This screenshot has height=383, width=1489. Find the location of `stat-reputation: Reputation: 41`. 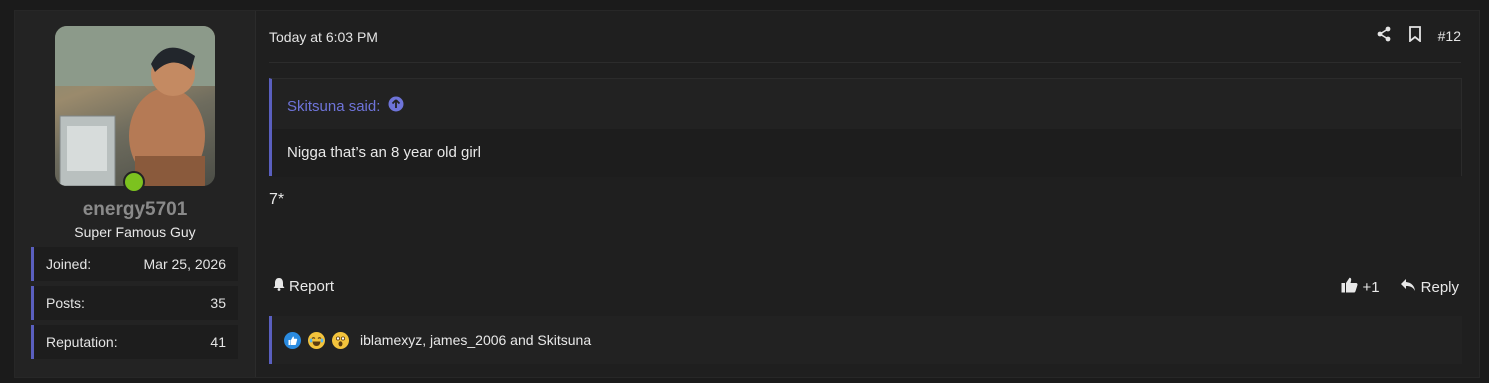

stat-reputation: Reputation: 41 is located at coordinates (134, 342).